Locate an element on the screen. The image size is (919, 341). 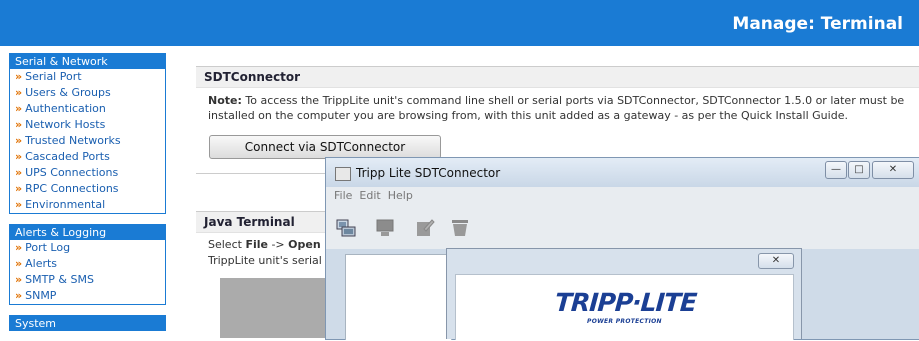
sidebar-item-environmental: » Environmental is located at coordinates (87, 205).